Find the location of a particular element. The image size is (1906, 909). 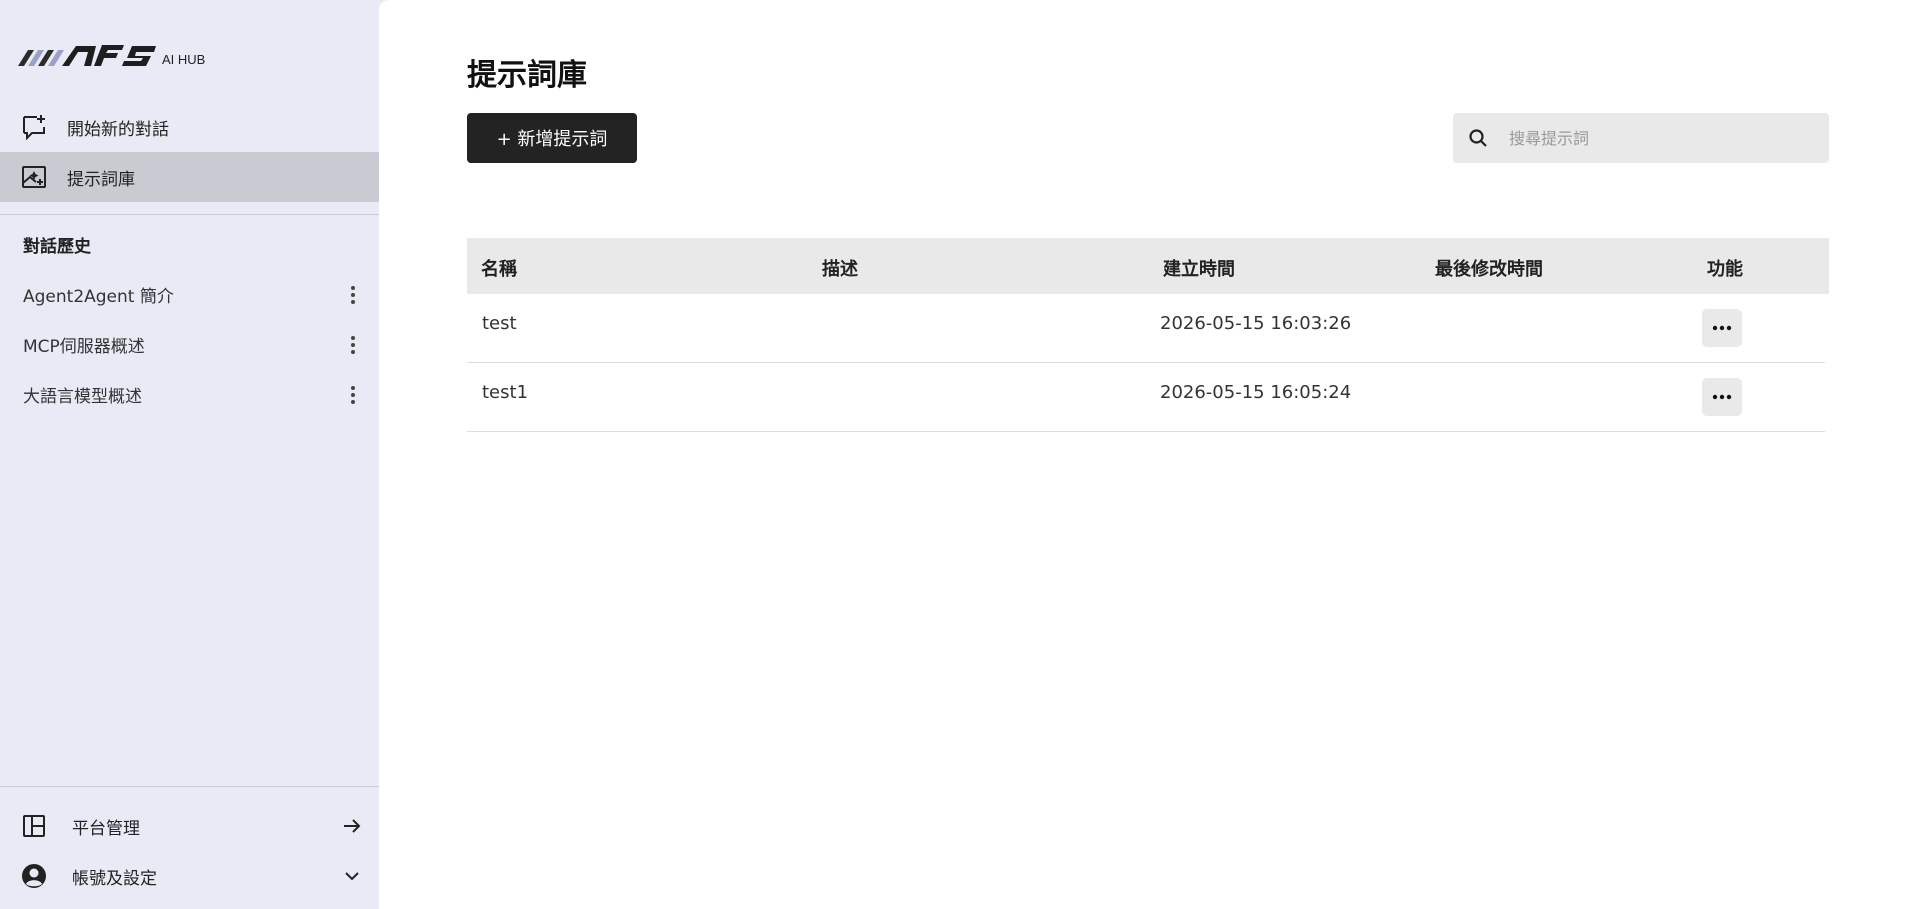

row-name: test is located at coordinates (499, 323).